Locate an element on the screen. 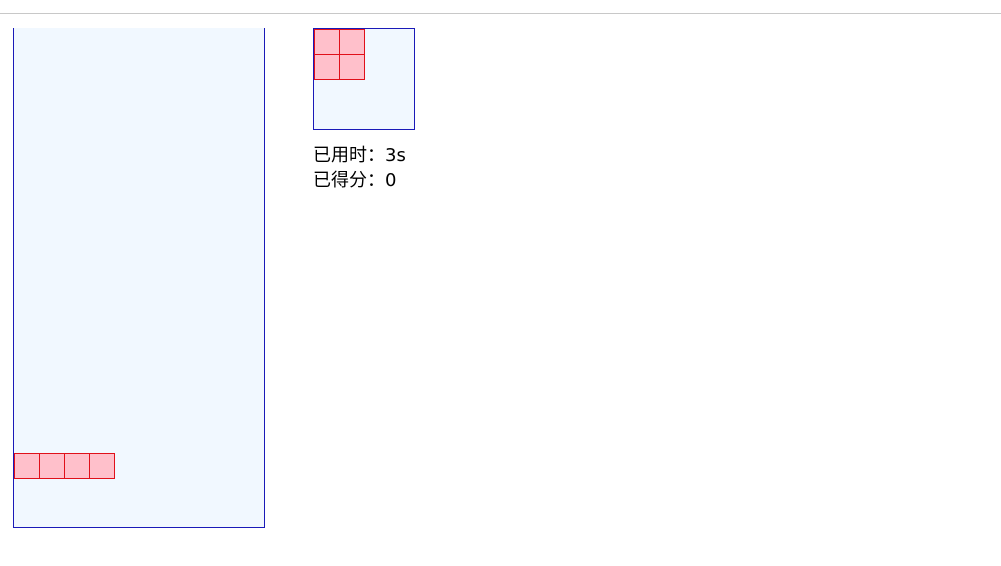 The width and height of the screenshot is (1001, 566). time-label: 已用时： is located at coordinates (349, 155).